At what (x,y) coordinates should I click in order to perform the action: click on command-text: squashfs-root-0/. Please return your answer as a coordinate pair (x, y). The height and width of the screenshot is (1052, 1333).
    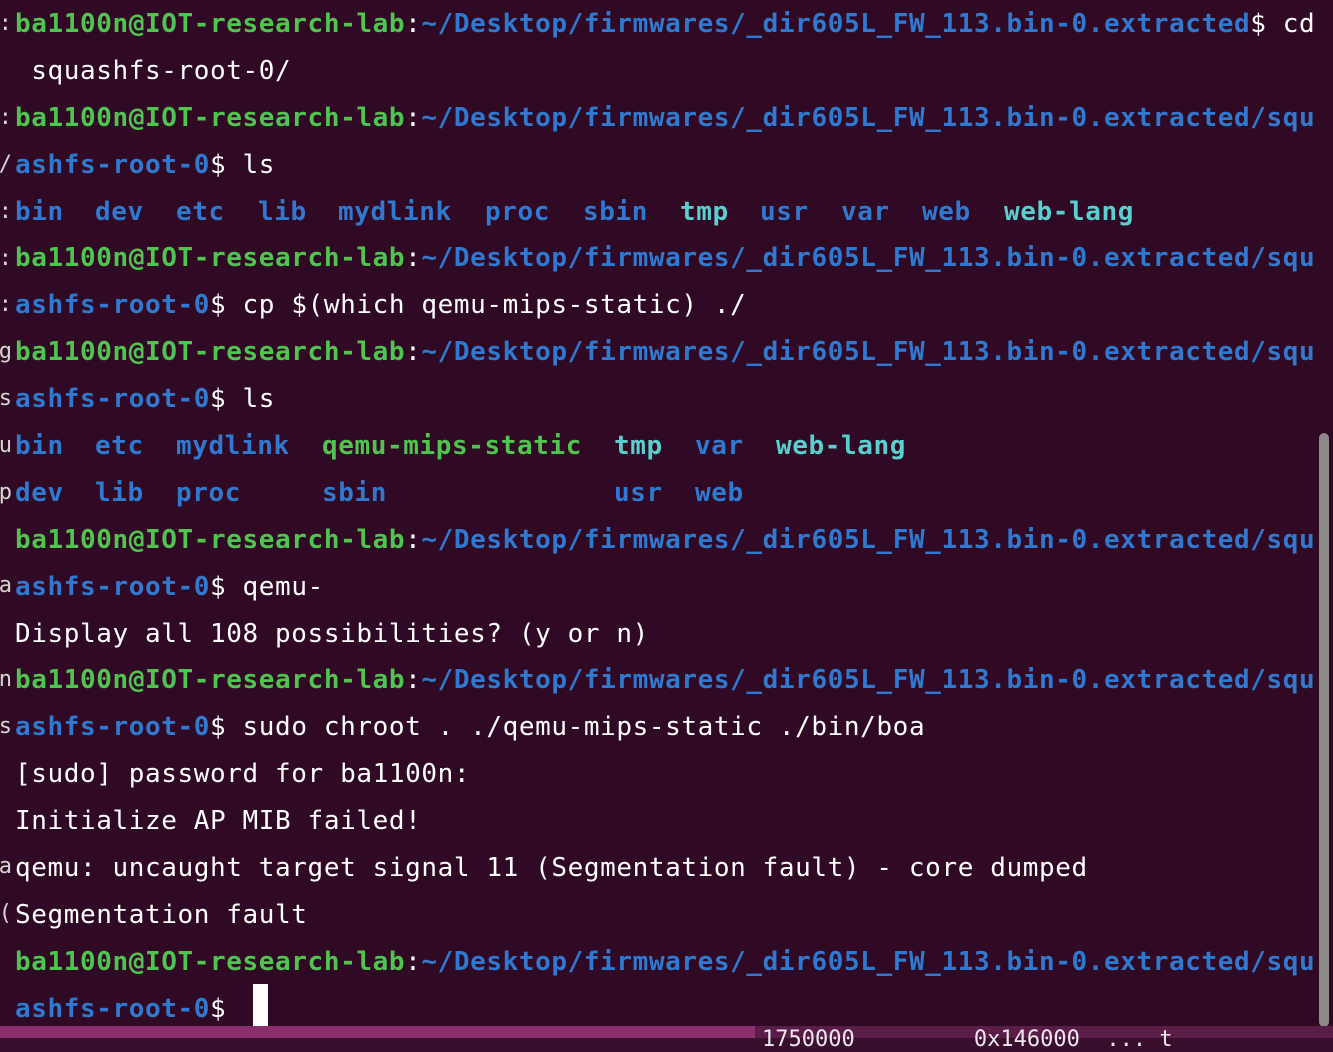
    Looking at the image, I should click on (153, 71).